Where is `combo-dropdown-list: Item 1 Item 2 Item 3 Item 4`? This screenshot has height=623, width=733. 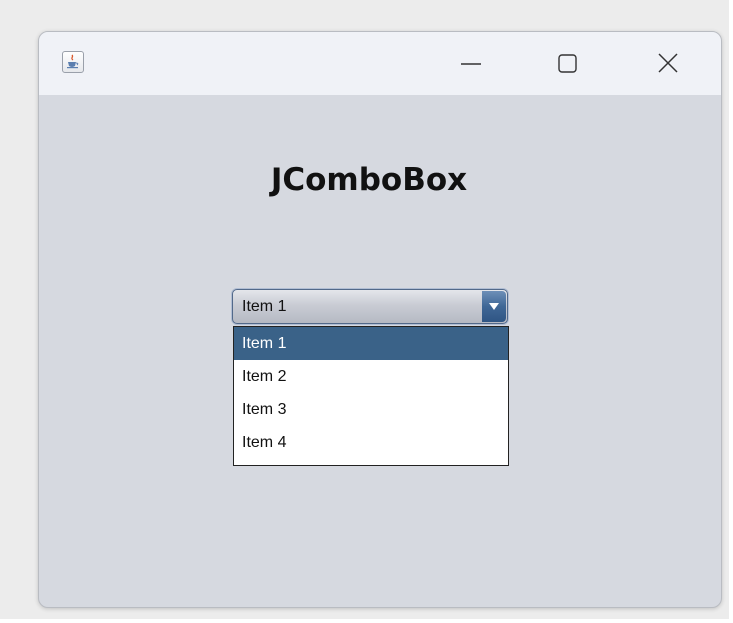 combo-dropdown-list: Item 1 Item 2 Item 3 Item 4 is located at coordinates (371, 396).